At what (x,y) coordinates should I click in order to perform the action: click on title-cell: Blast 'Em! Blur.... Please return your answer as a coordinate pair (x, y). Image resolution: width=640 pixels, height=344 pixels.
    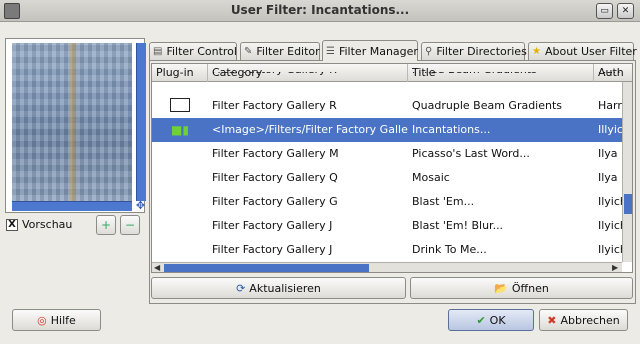
    Looking at the image, I should click on (458, 225).